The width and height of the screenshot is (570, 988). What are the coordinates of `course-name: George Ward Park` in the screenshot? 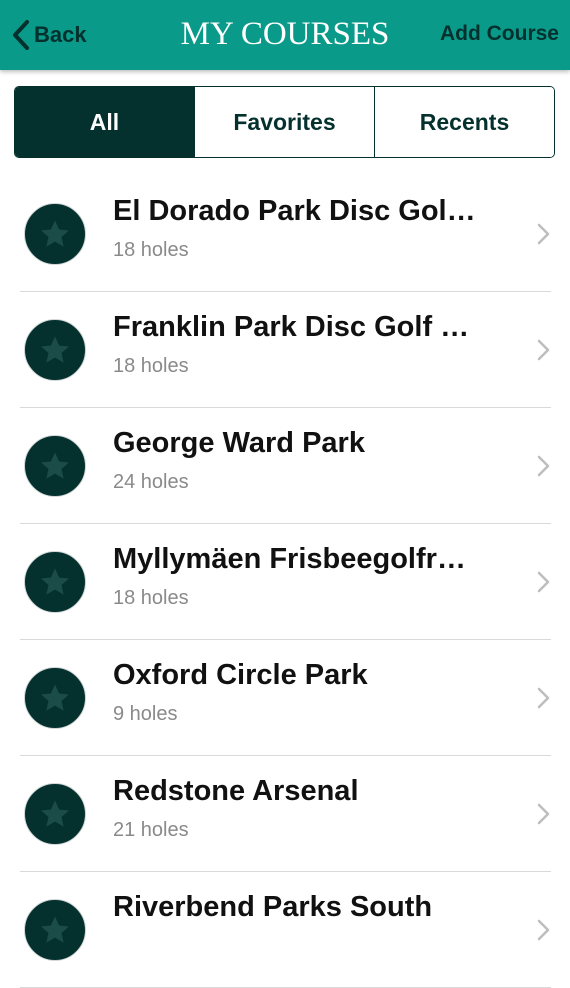 It's located at (239, 443).